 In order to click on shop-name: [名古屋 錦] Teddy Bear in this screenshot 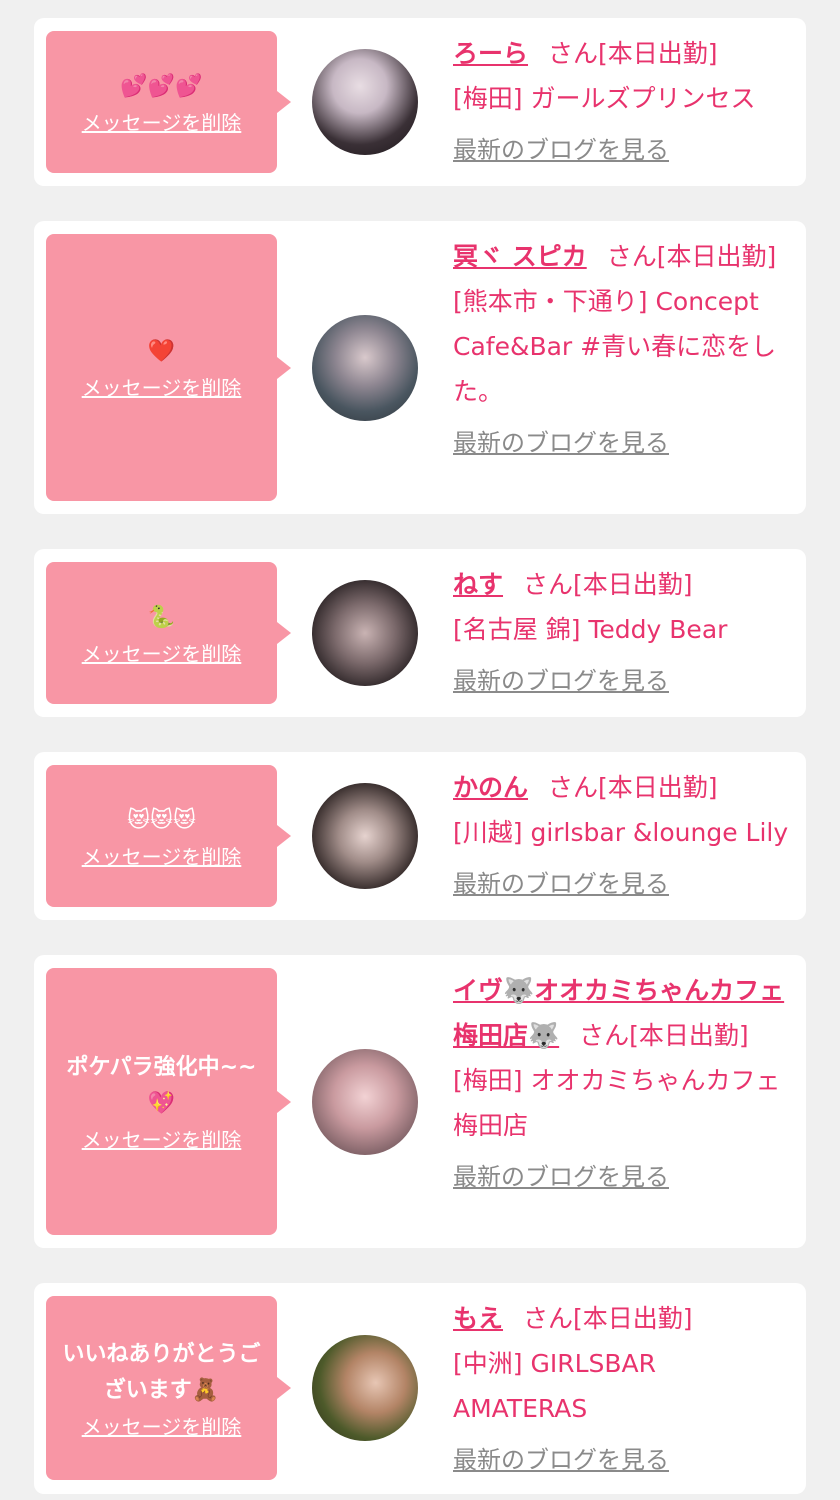, I will do `click(590, 629)`.